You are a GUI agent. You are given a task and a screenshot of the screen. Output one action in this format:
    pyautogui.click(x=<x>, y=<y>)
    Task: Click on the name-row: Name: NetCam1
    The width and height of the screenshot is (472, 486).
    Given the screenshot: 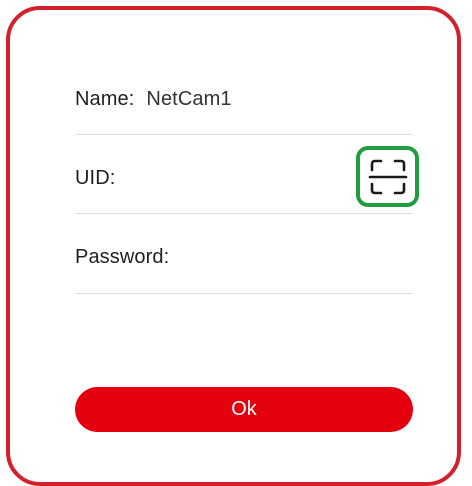 What is the action you would take?
    pyautogui.click(x=244, y=99)
    